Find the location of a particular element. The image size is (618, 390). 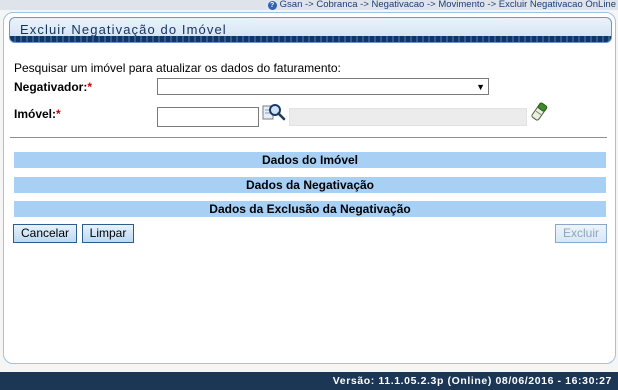

eraser-icon is located at coordinates (539, 112).